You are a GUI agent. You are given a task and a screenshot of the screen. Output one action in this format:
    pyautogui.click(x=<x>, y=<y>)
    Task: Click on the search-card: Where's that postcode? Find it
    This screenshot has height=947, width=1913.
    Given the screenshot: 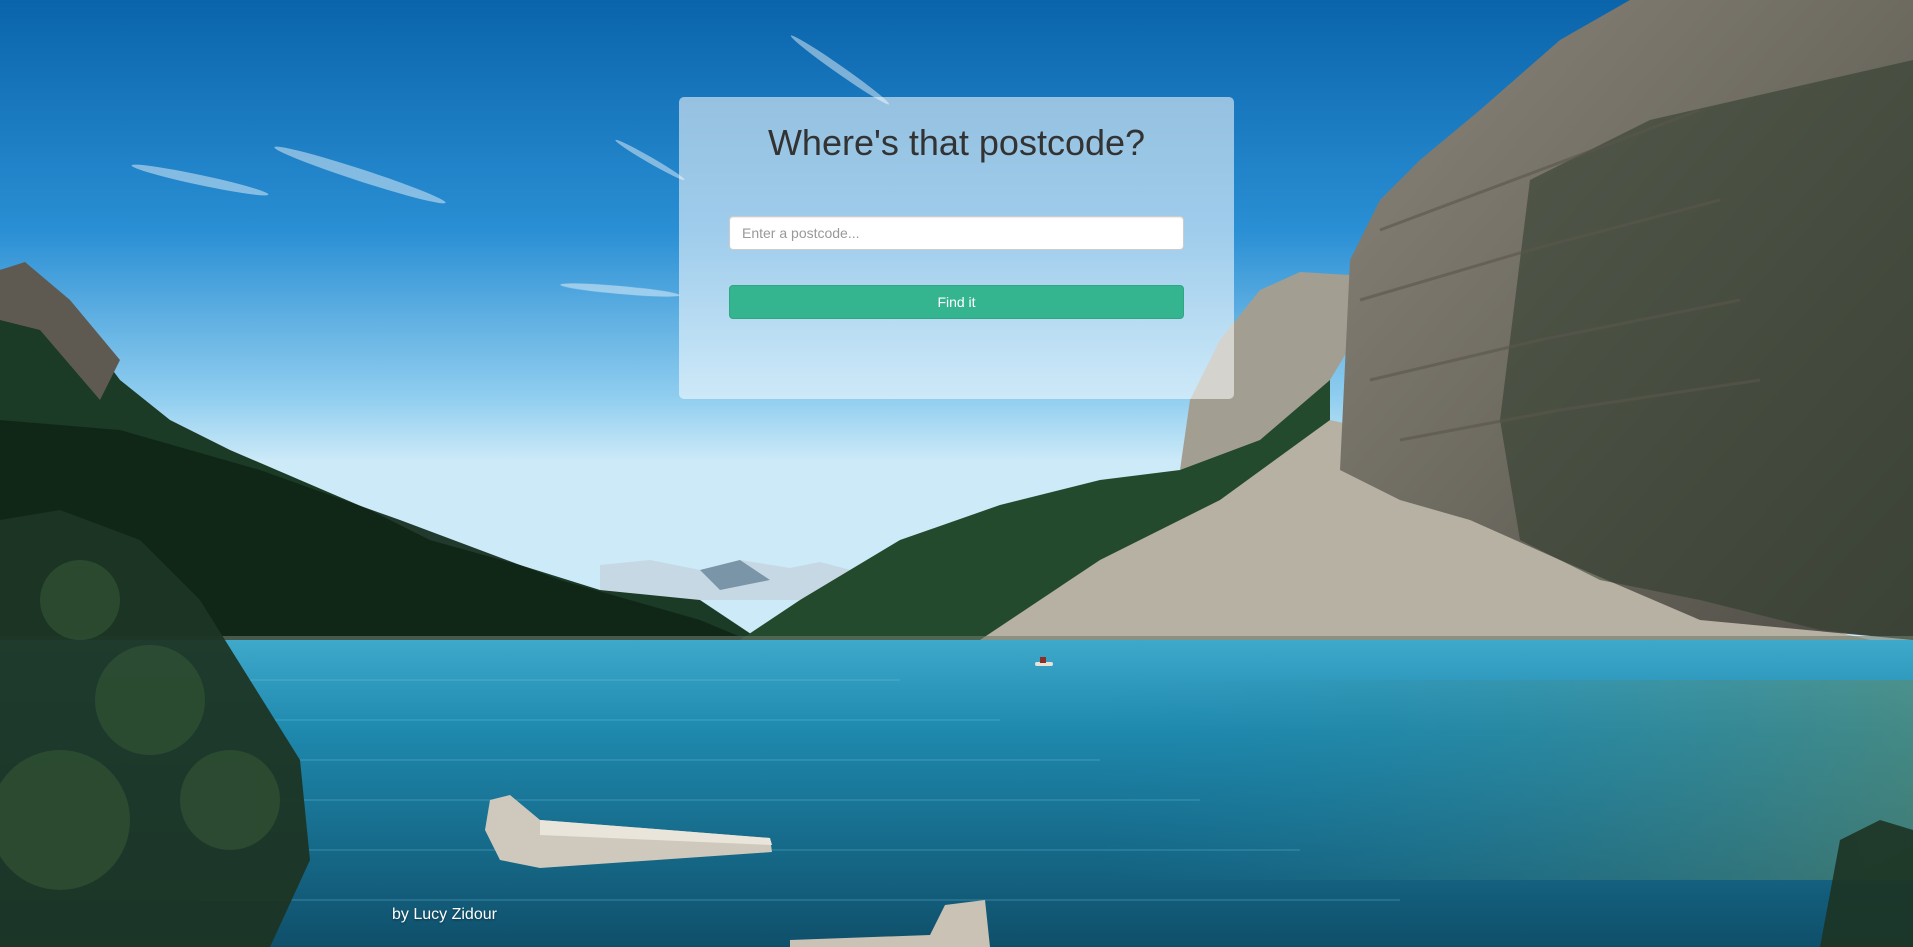 What is the action you would take?
    pyautogui.click(x=956, y=248)
    